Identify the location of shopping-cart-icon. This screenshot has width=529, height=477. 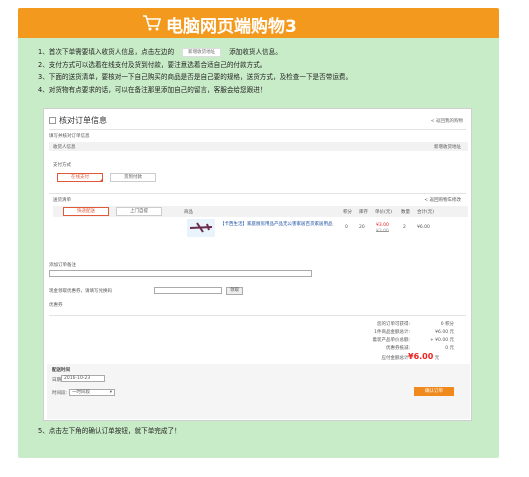
(152, 23).